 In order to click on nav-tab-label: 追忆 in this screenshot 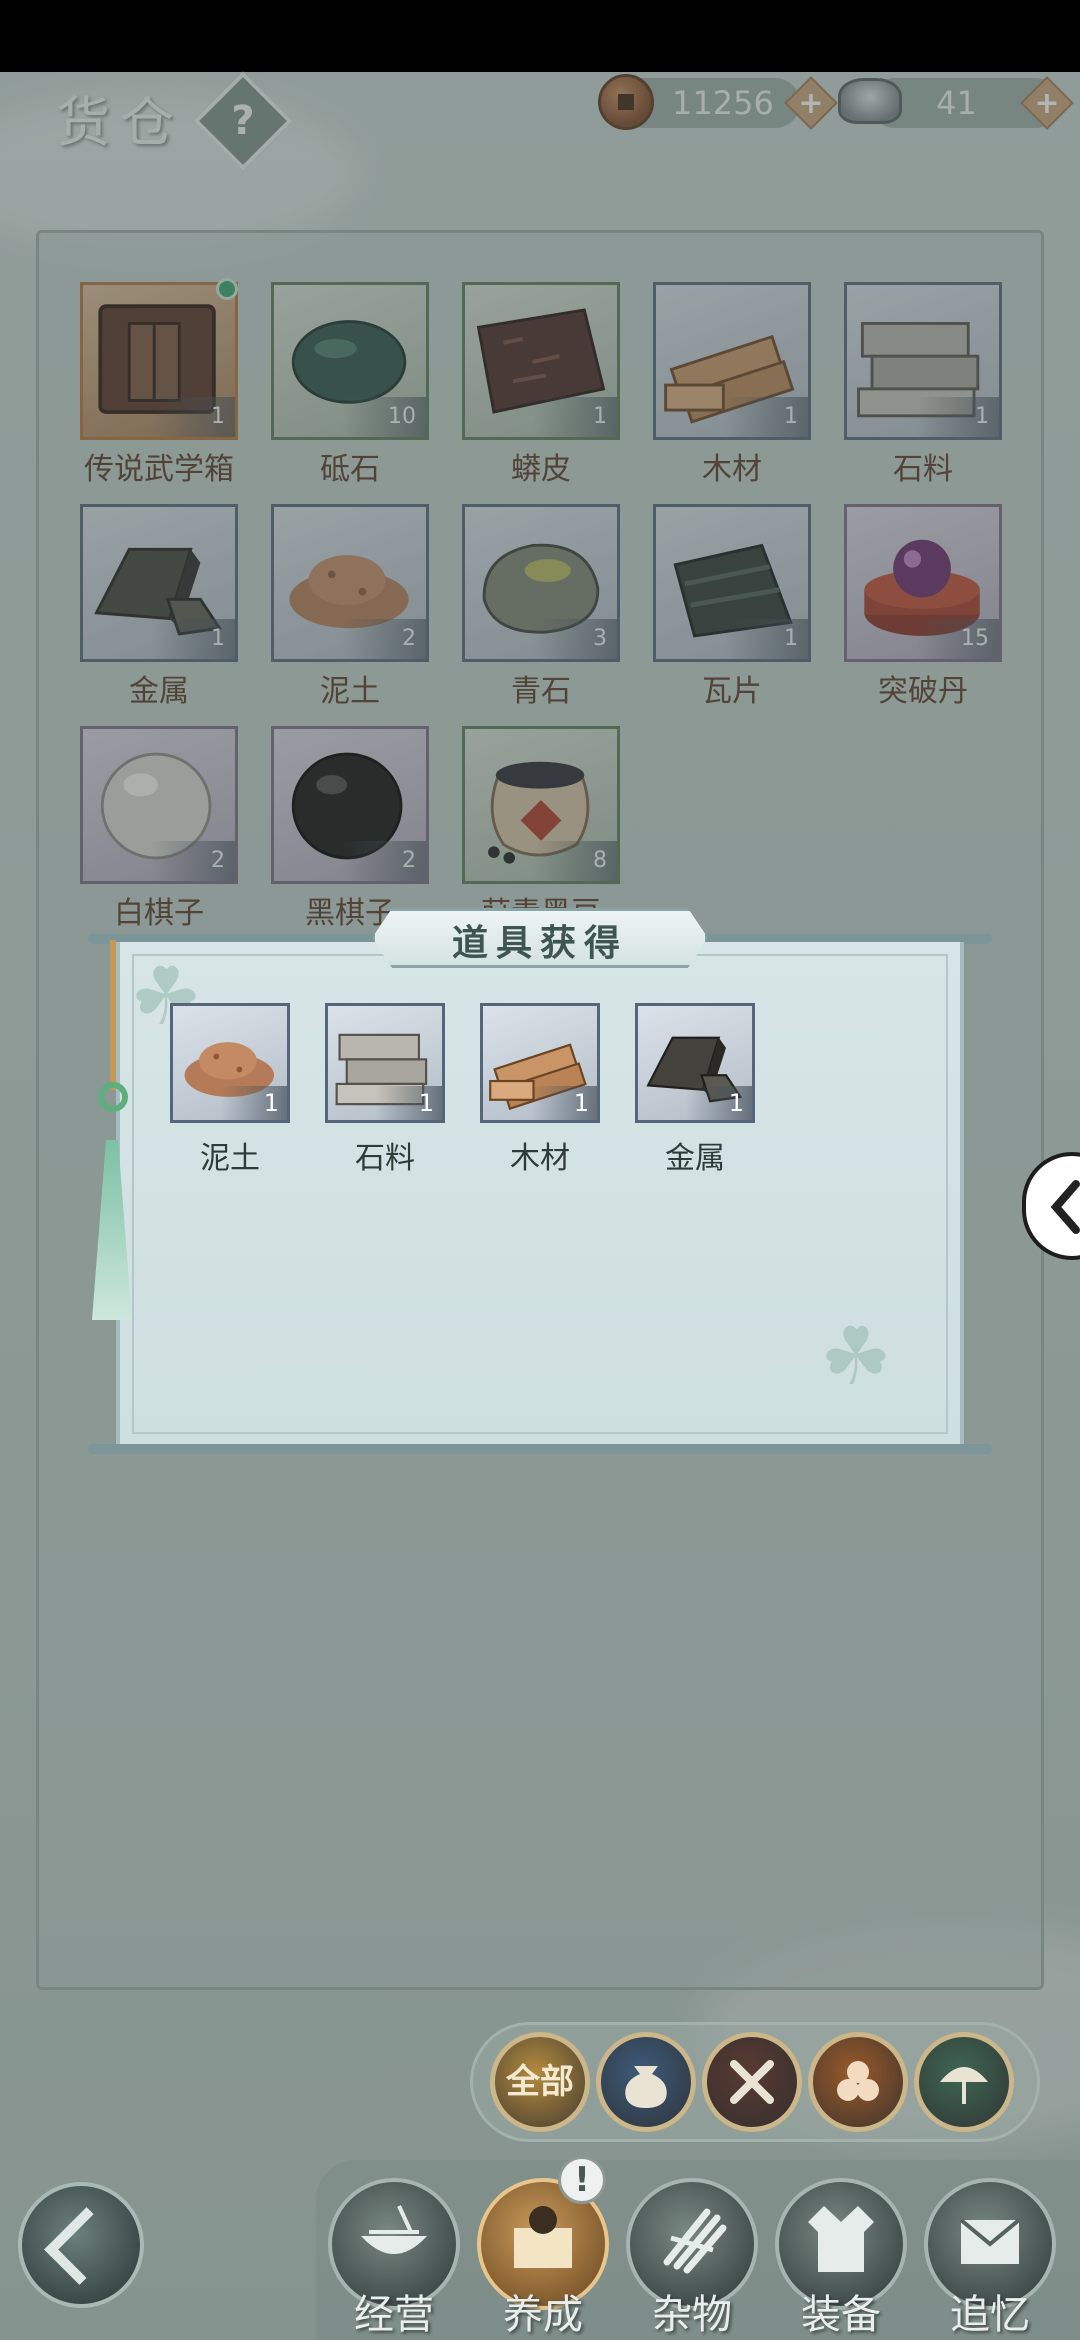, I will do `click(990, 2315)`.